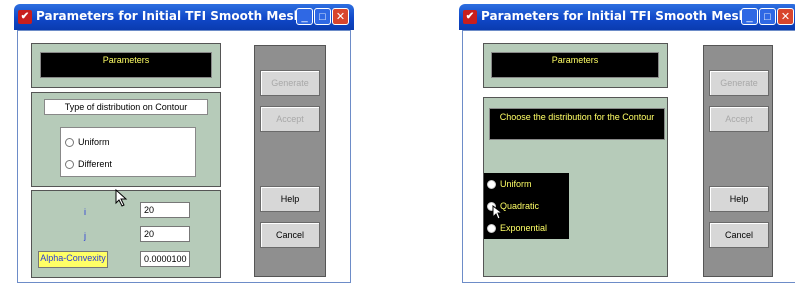  I want to click on radio-group: Uniform Quadratic Exponential, so click(526, 206).